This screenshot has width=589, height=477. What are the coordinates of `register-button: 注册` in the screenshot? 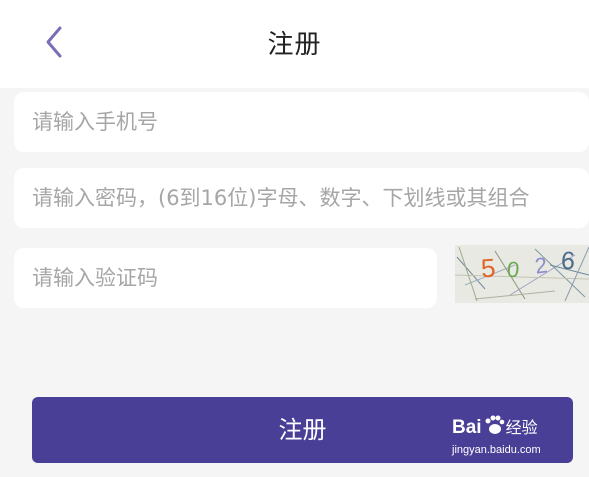 It's located at (302, 430).